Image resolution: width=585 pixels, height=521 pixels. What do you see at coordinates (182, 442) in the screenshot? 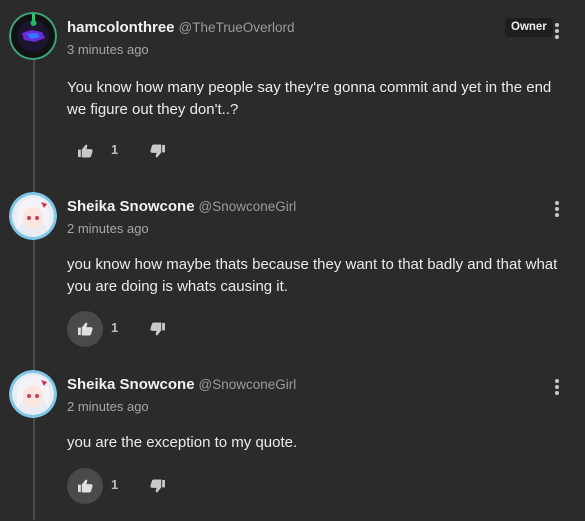
I see `comment-text: you are the exception to my quote.` at bounding box center [182, 442].